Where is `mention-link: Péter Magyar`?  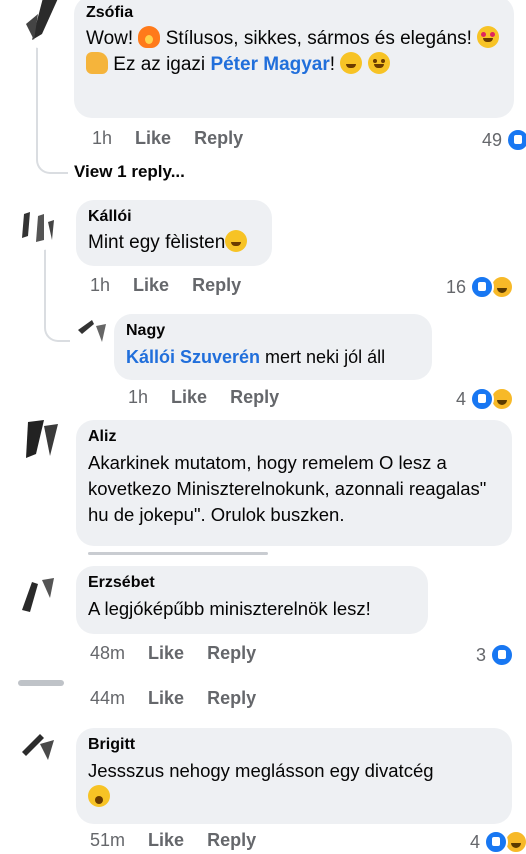
mention-link: Péter Magyar is located at coordinates (269, 64).